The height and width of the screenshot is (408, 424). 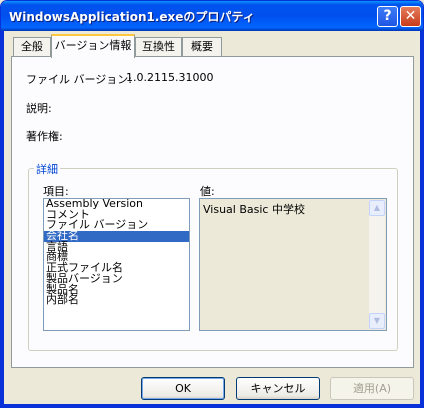 I want to click on apply-button: 適用(A), so click(x=372, y=388).